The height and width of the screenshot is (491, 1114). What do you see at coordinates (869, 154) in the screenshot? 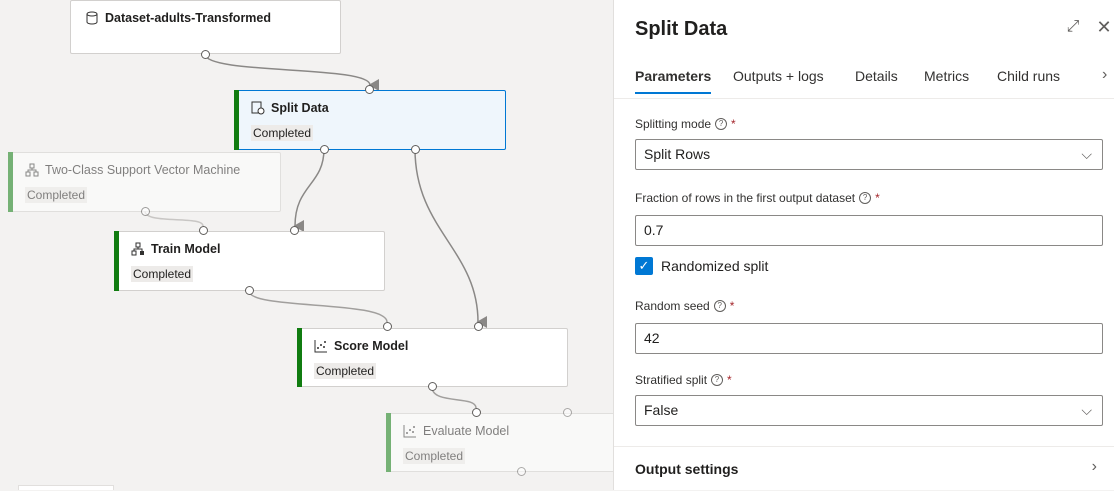
I see `splitting-mode-dropdown: Split Rows ⌵` at bounding box center [869, 154].